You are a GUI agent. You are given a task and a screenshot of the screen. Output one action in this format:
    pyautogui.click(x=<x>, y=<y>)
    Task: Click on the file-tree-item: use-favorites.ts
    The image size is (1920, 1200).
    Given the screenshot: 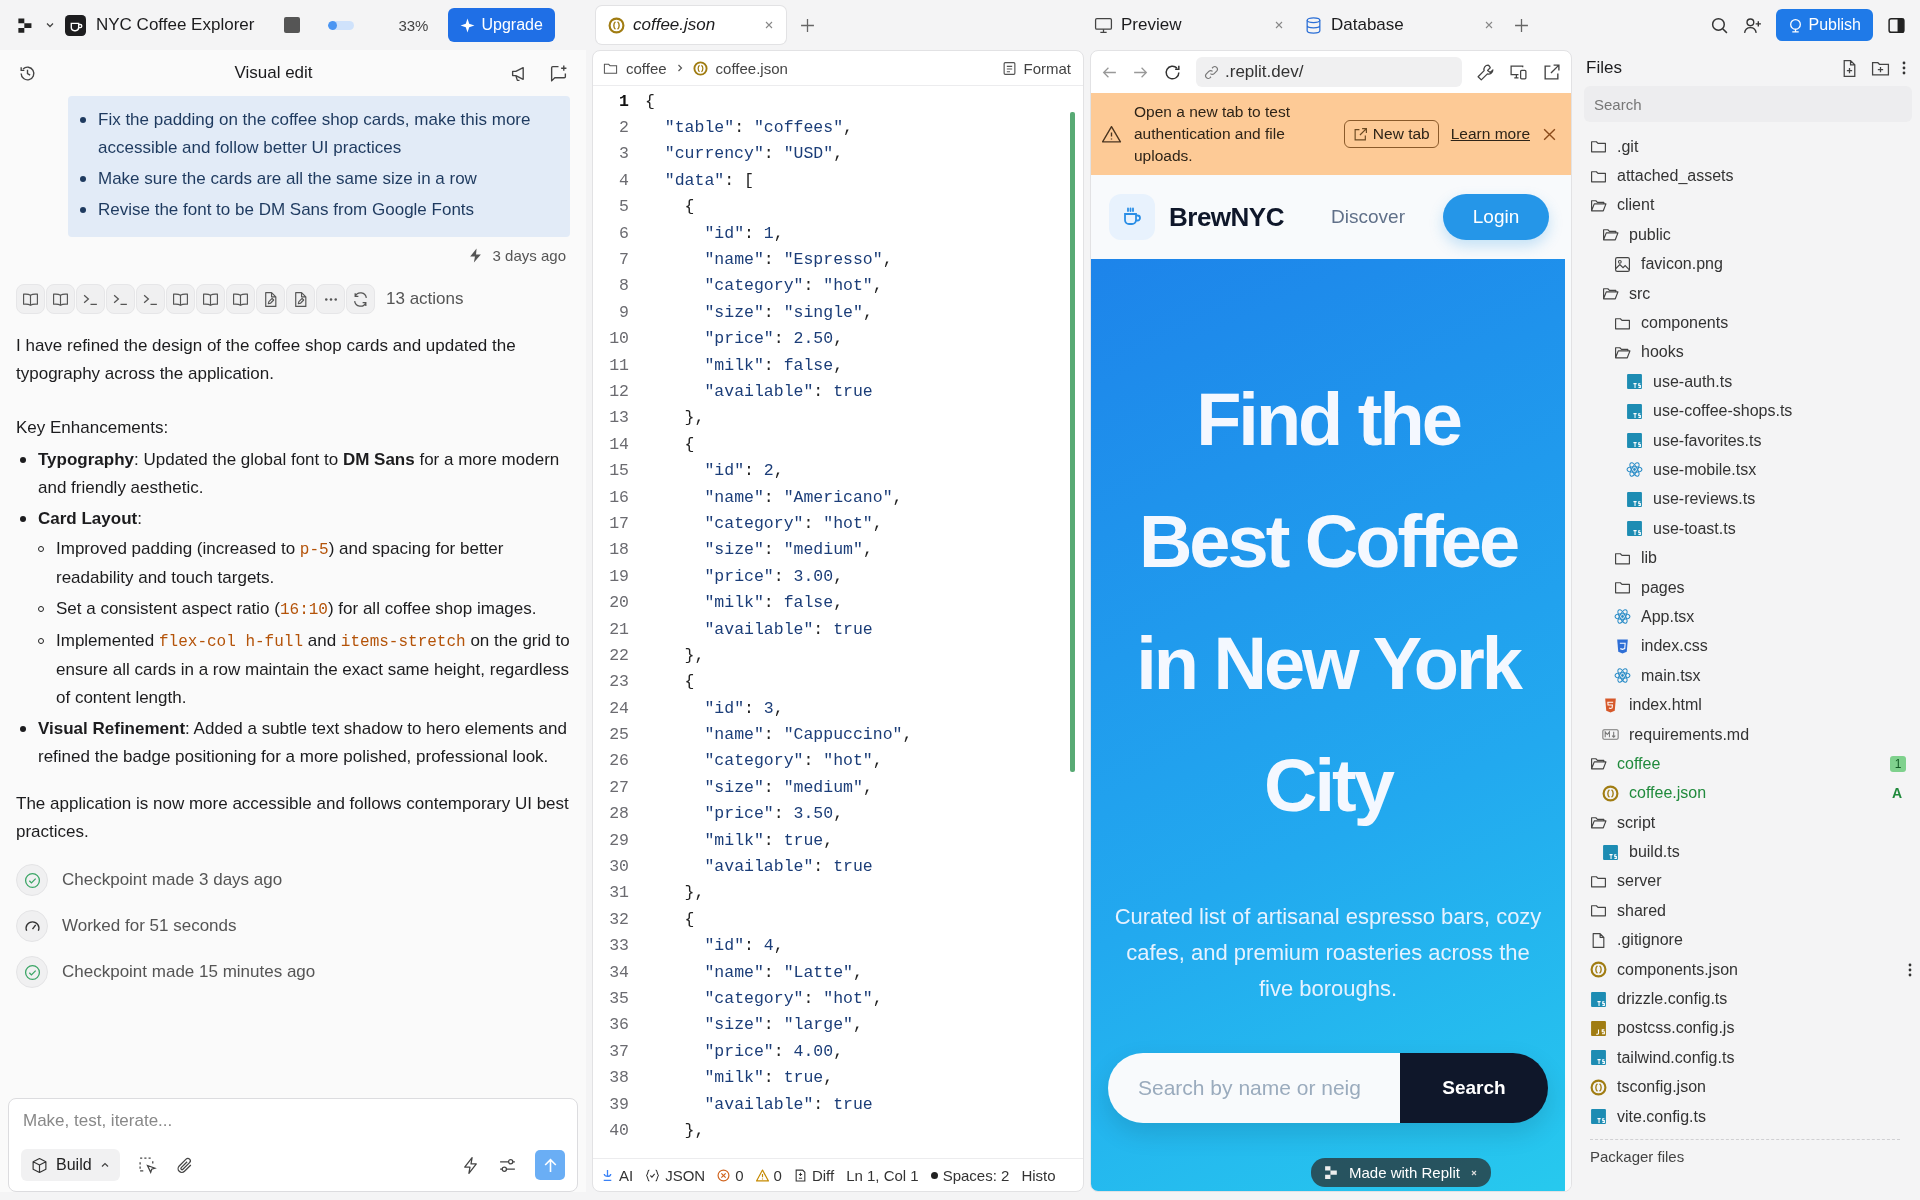 What is the action you would take?
    pyautogui.click(x=1766, y=440)
    